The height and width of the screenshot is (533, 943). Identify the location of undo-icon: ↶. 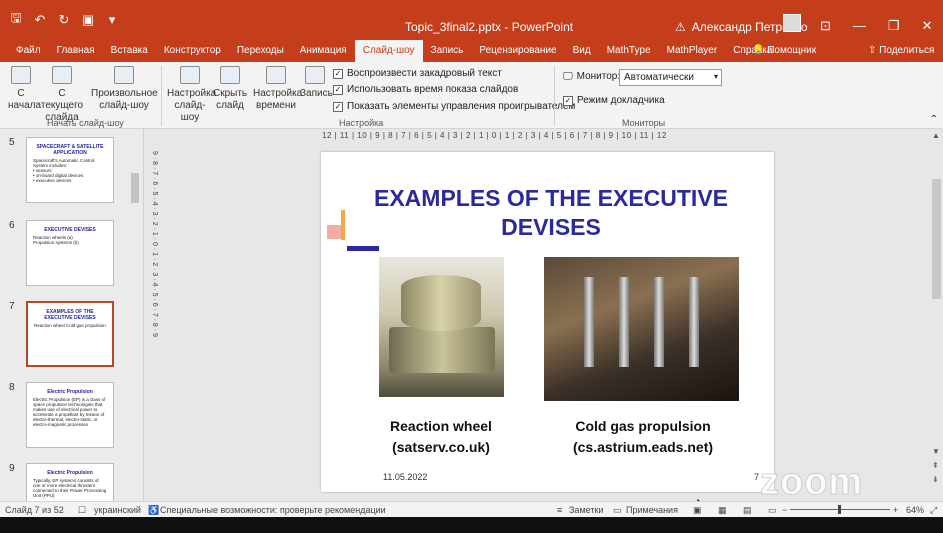
(40, 20).